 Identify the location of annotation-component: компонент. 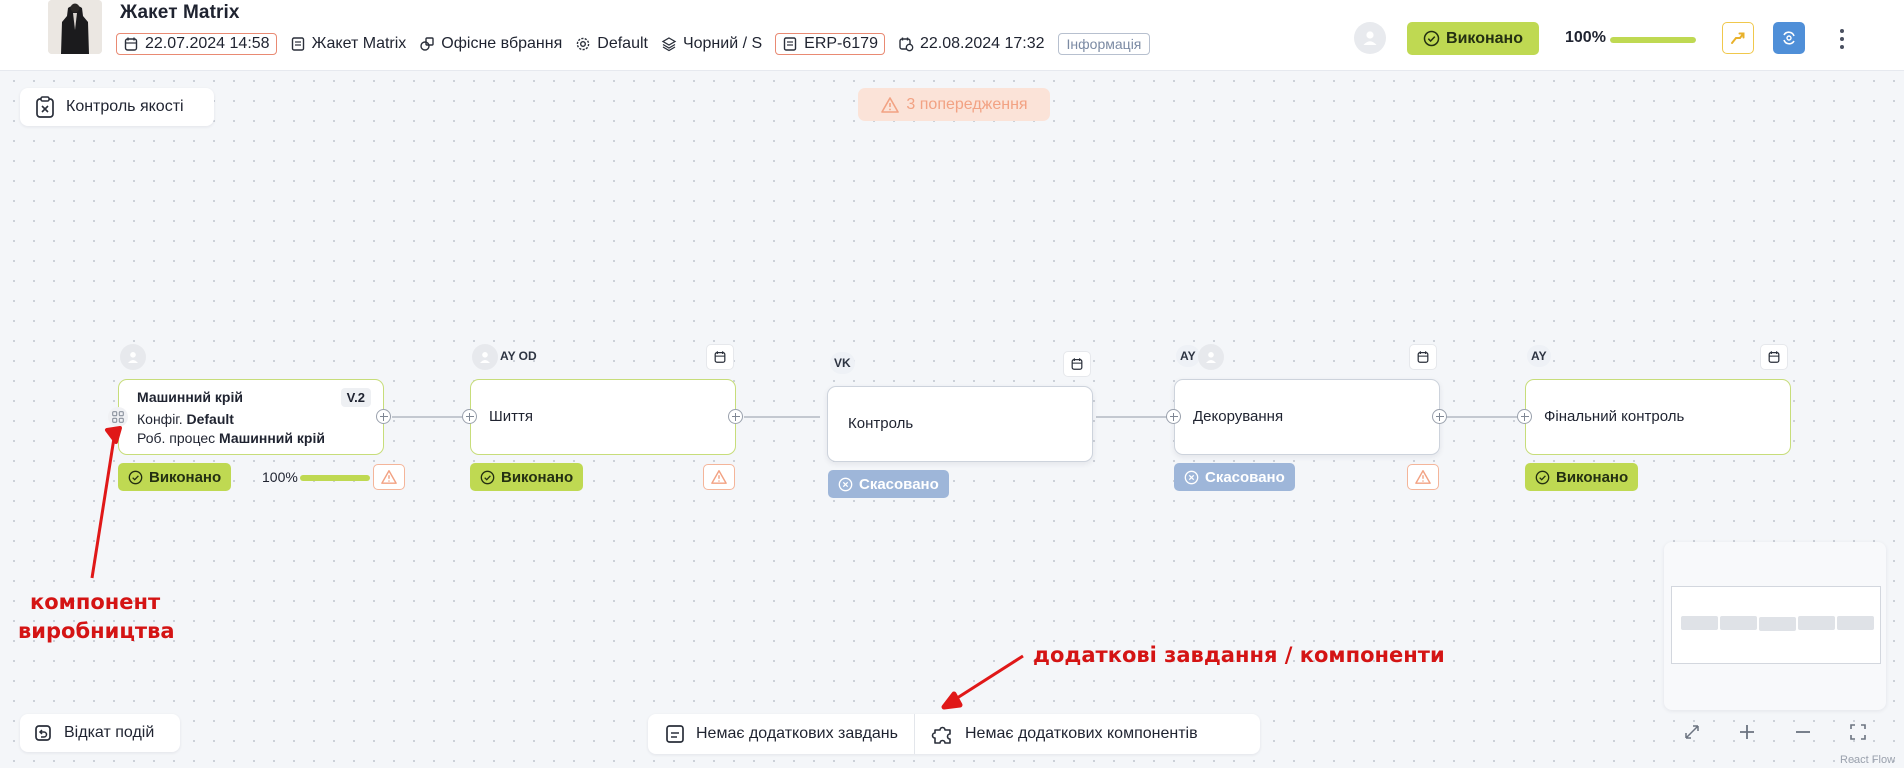
(95, 602).